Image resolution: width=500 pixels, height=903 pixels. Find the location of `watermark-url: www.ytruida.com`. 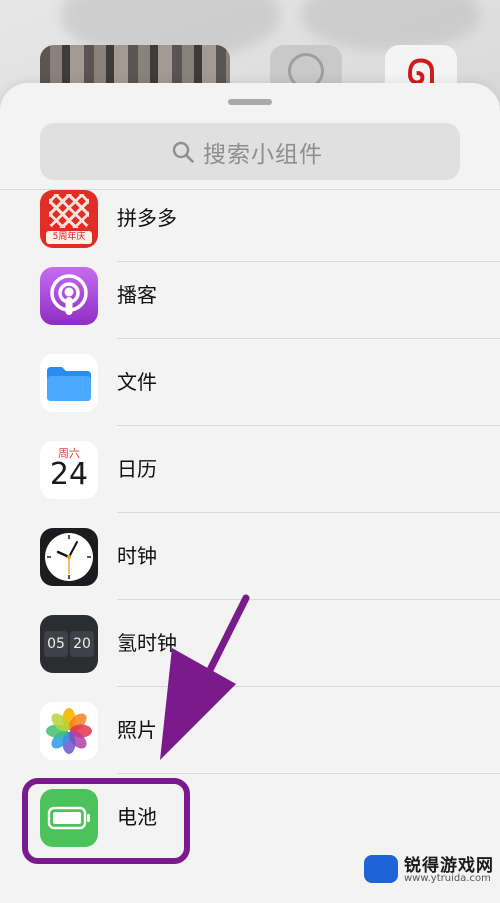

watermark-url: www.ytruida.com is located at coordinates (447, 878).